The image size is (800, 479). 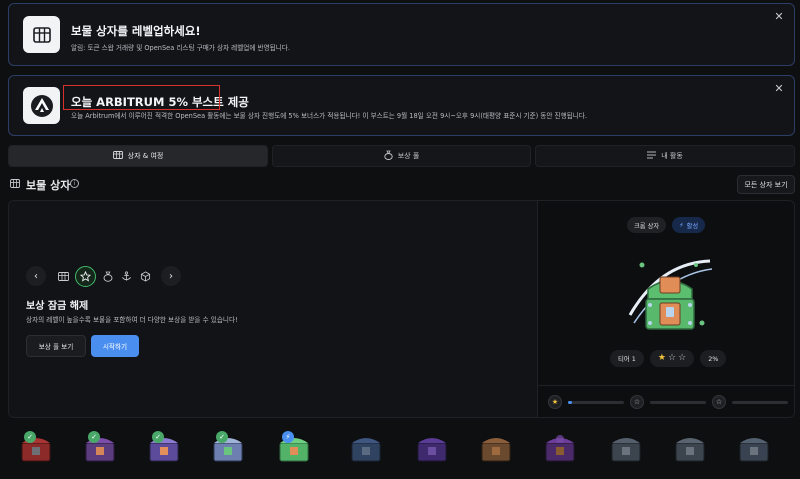 What do you see at coordinates (145, 276) in the screenshot?
I see `cube-icon` at bounding box center [145, 276].